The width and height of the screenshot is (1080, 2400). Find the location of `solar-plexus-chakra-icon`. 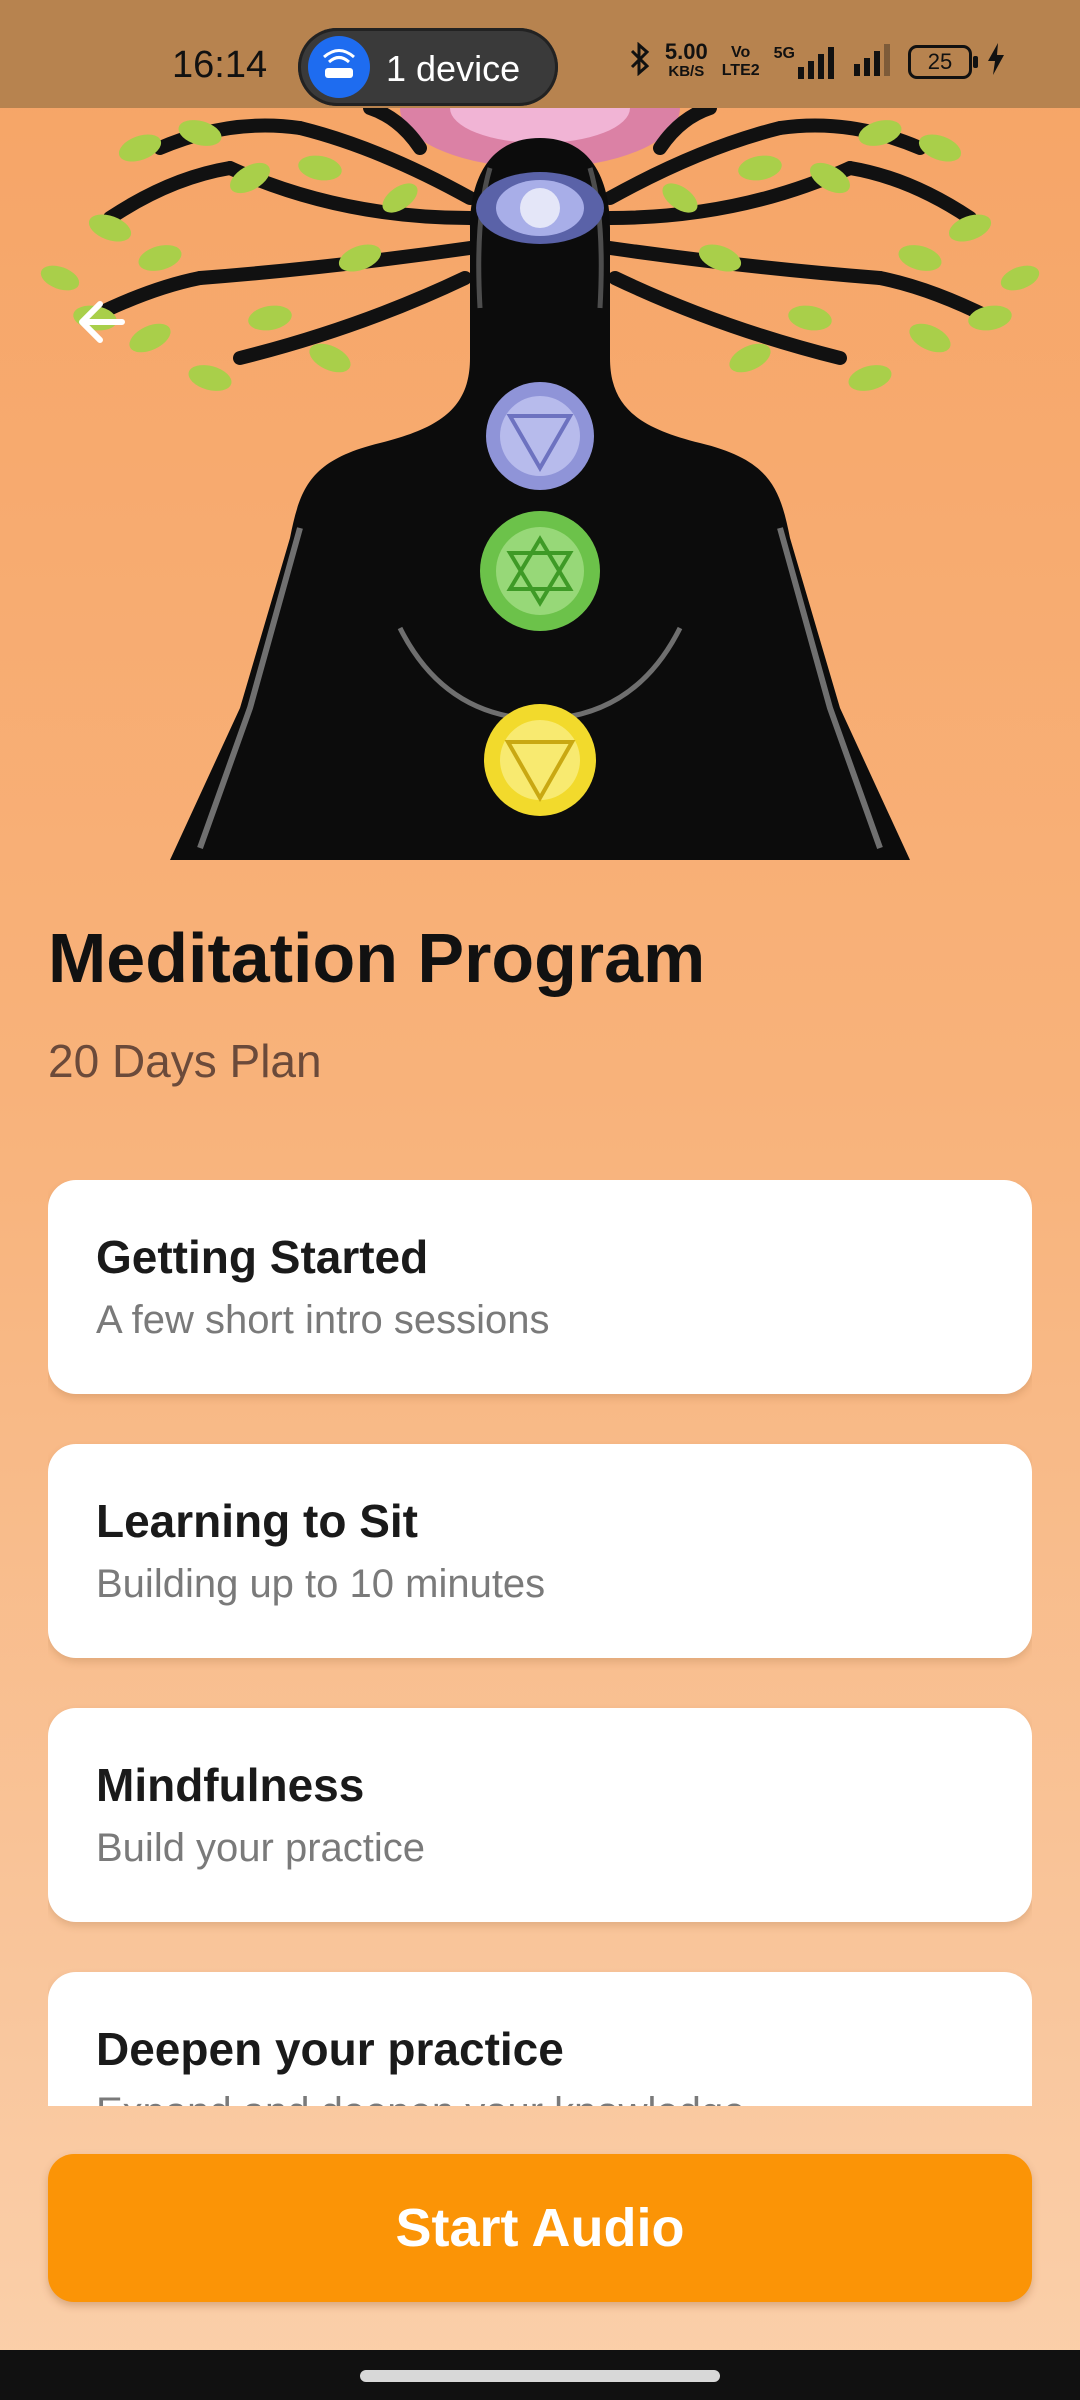

solar-plexus-chakra-icon is located at coordinates (540, 760).